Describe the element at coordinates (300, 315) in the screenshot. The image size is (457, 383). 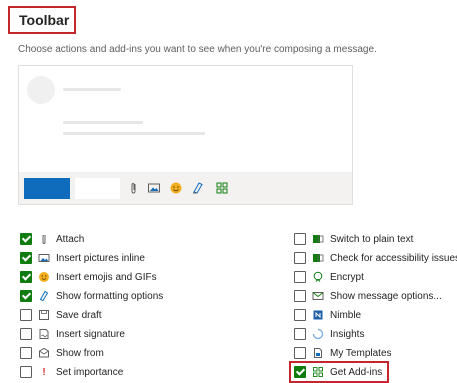
I see `checkbox-nimble` at that location.